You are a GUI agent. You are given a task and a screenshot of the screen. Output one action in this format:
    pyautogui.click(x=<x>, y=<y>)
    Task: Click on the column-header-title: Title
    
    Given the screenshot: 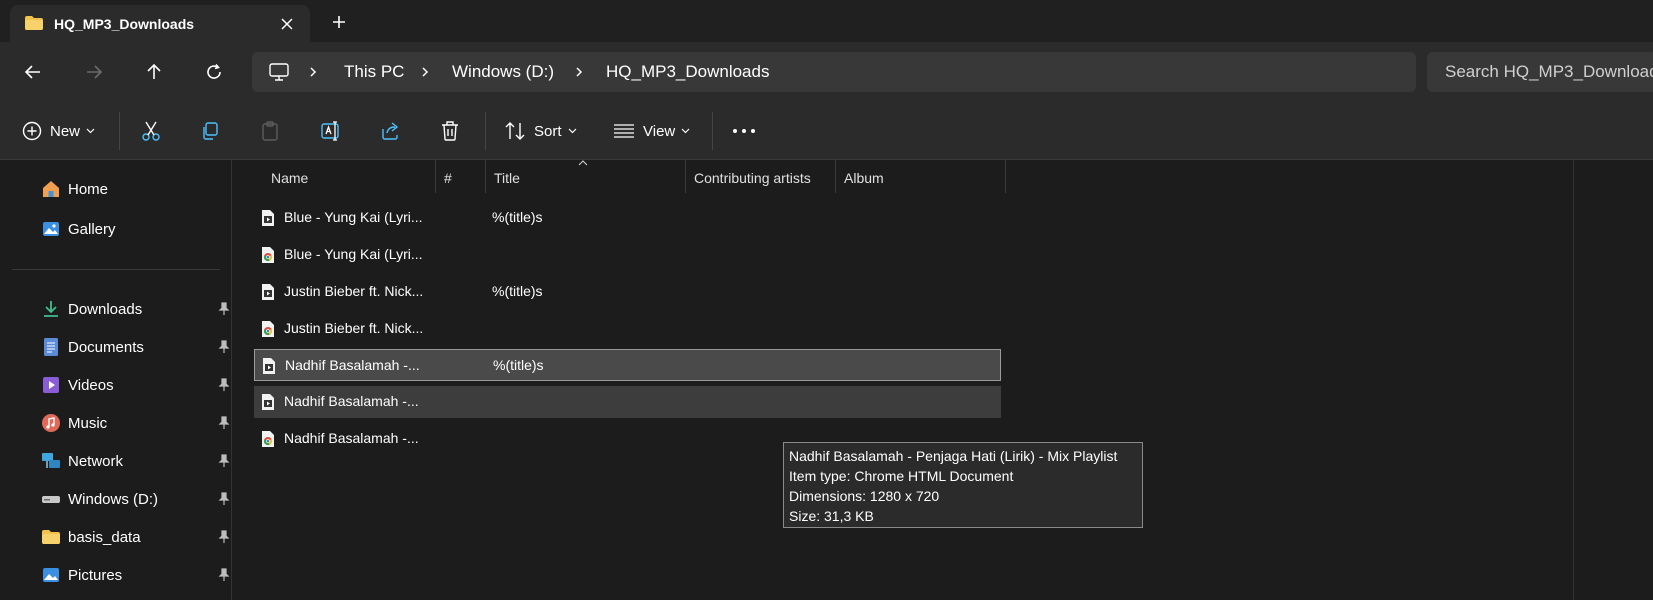 What is the action you would take?
    pyautogui.click(x=586, y=176)
    